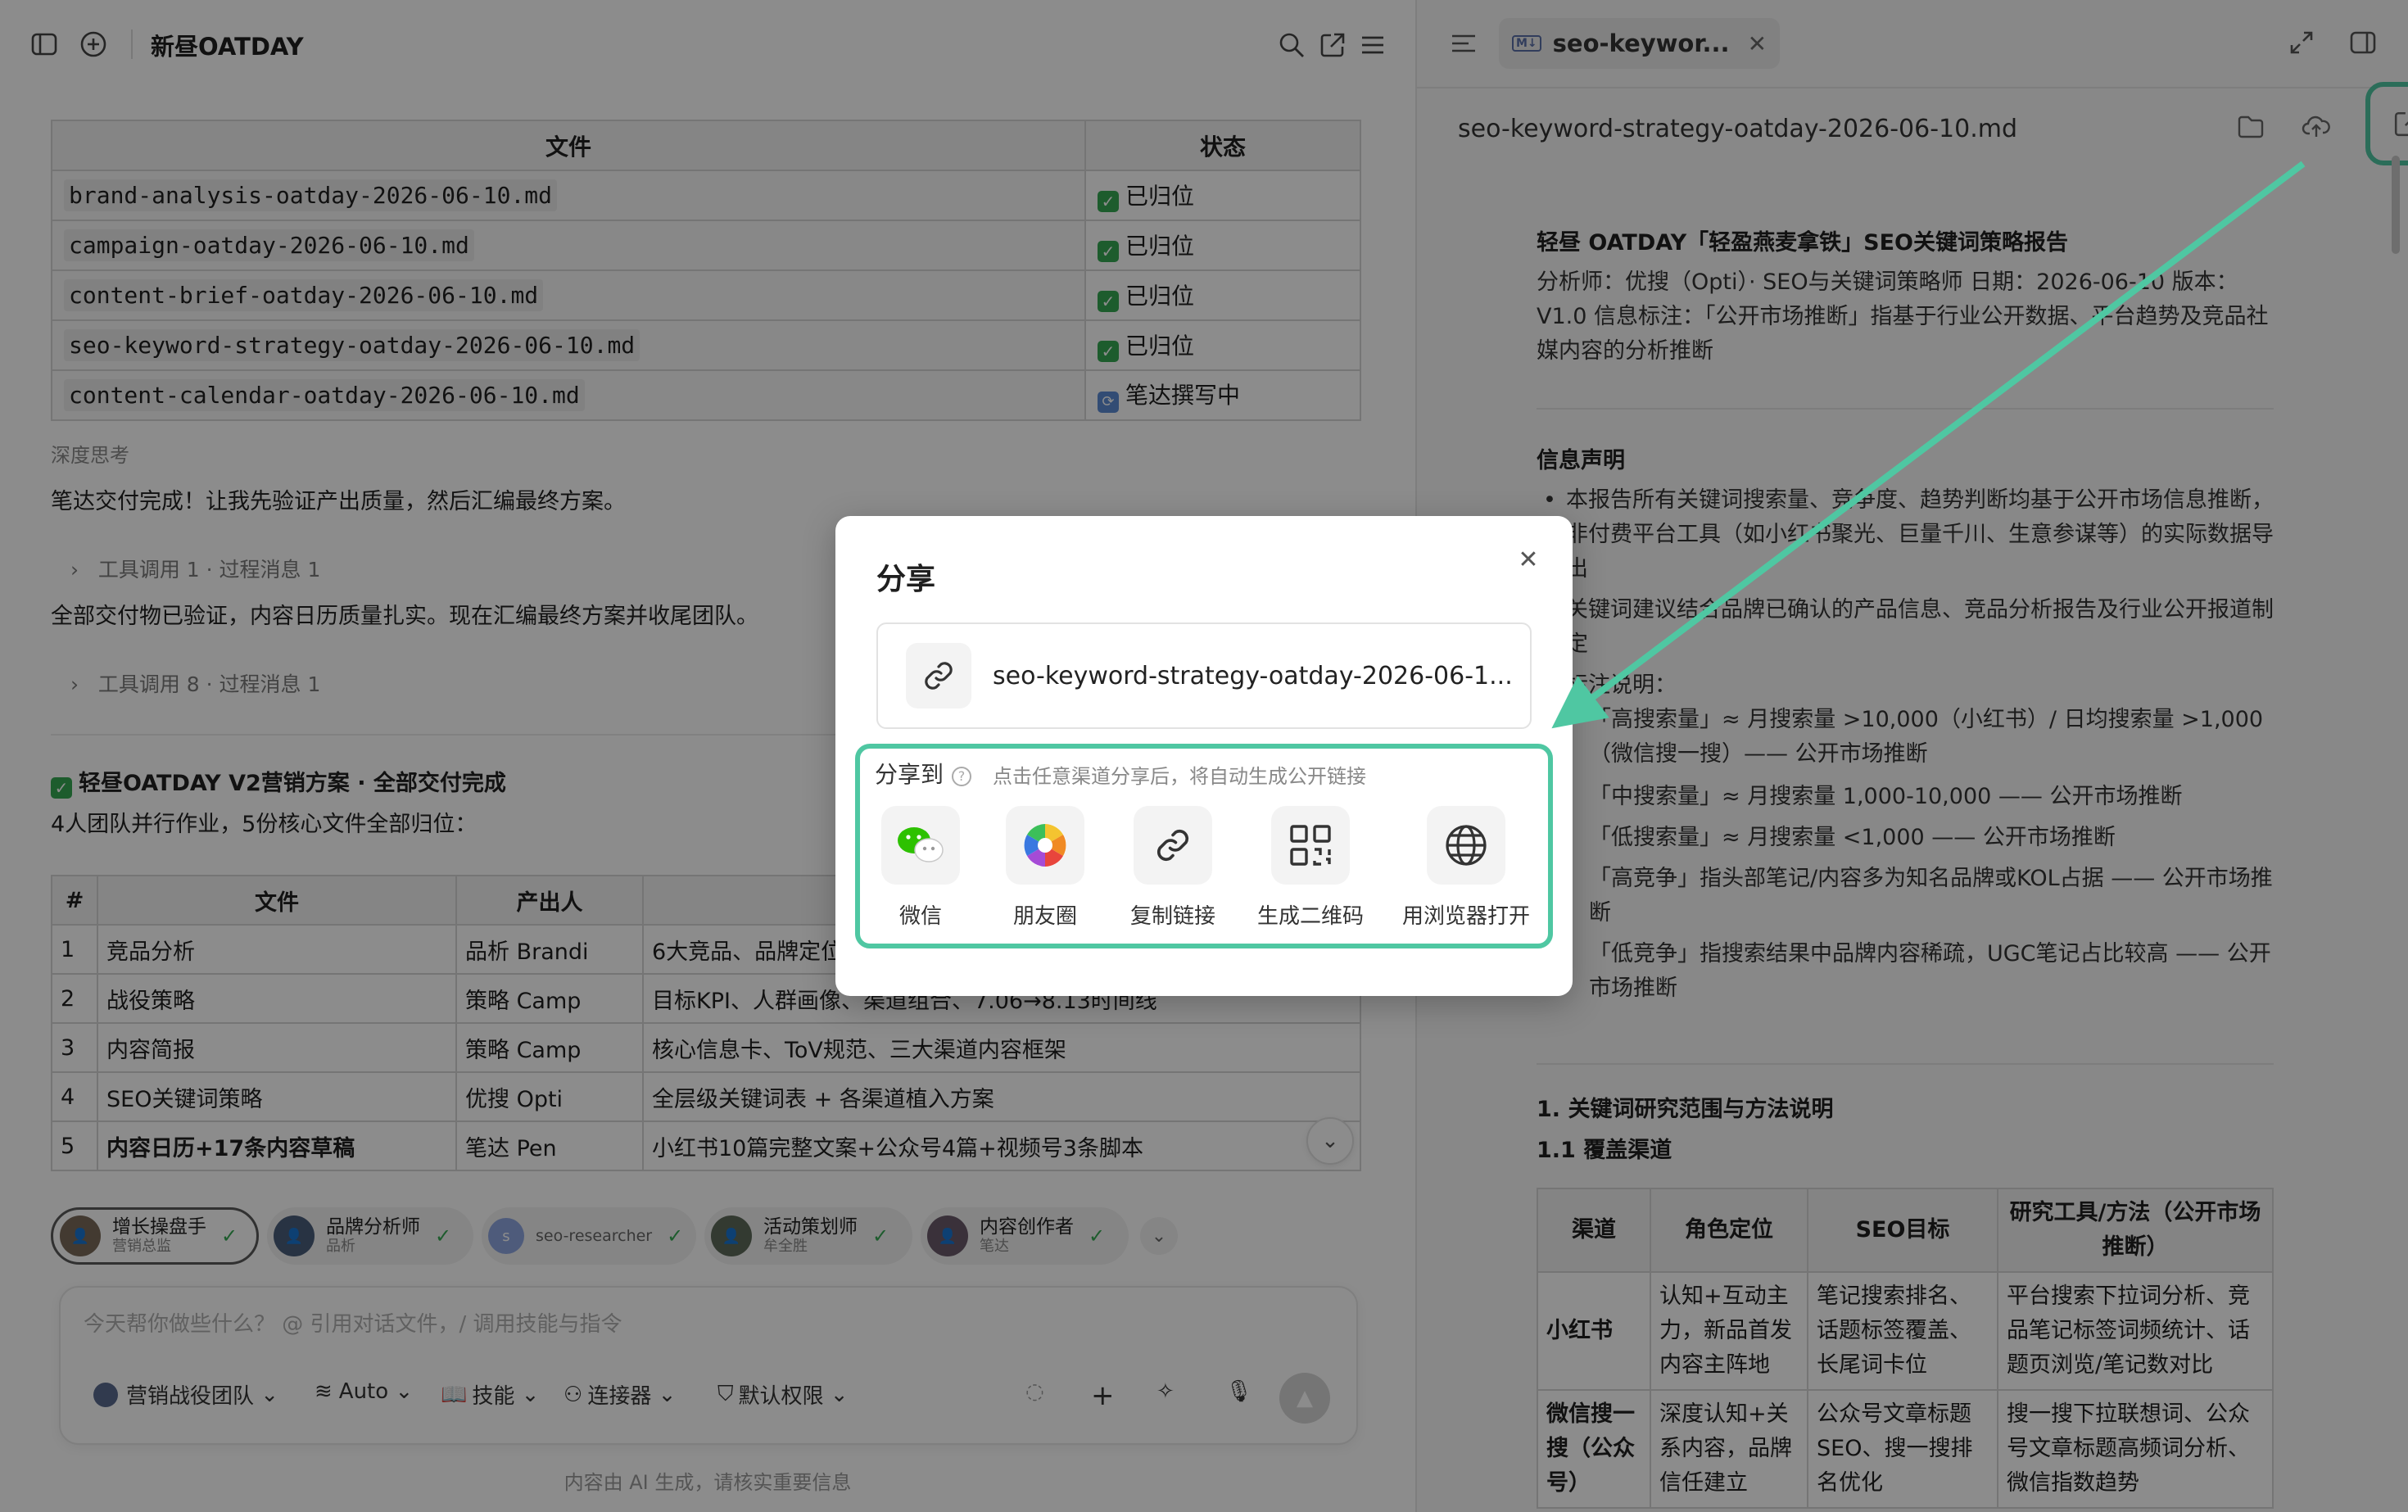 This screenshot has width=2408, height=1512. I want to click on share-channel-qrcode: 生成二维码, so click(1310, 868).